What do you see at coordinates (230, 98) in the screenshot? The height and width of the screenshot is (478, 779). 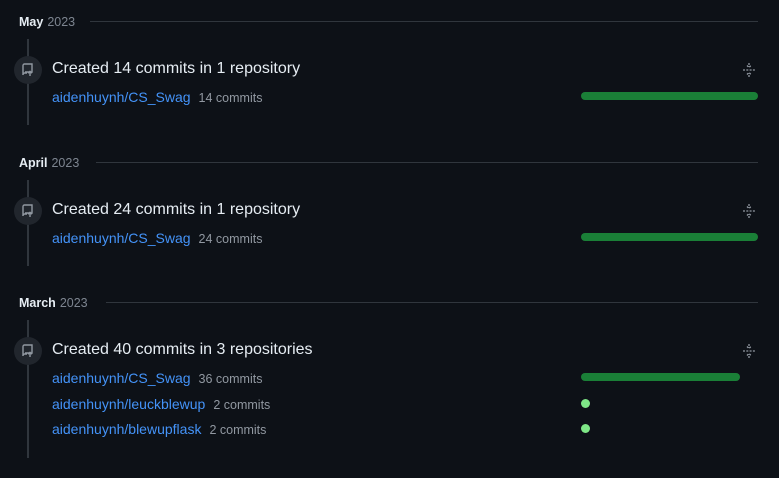 I see `commit-count: 14 commits` at bounding box center [230, 98].